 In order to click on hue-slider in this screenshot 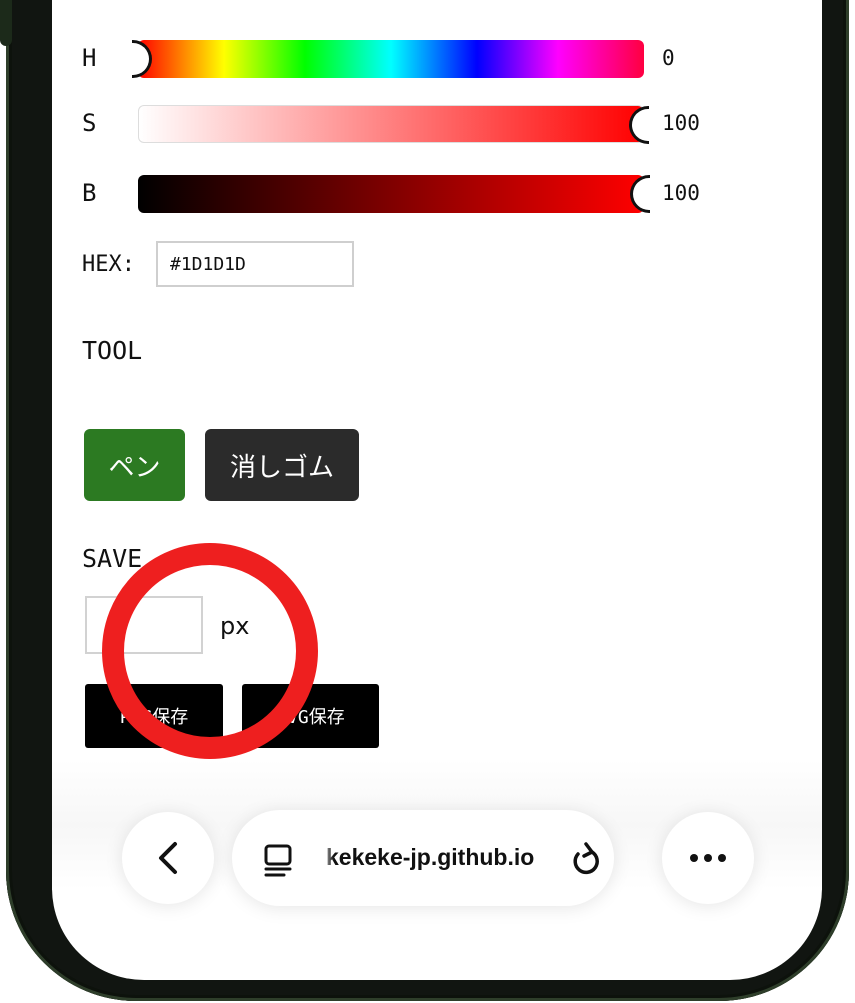, I will do `click(388, 59)`.